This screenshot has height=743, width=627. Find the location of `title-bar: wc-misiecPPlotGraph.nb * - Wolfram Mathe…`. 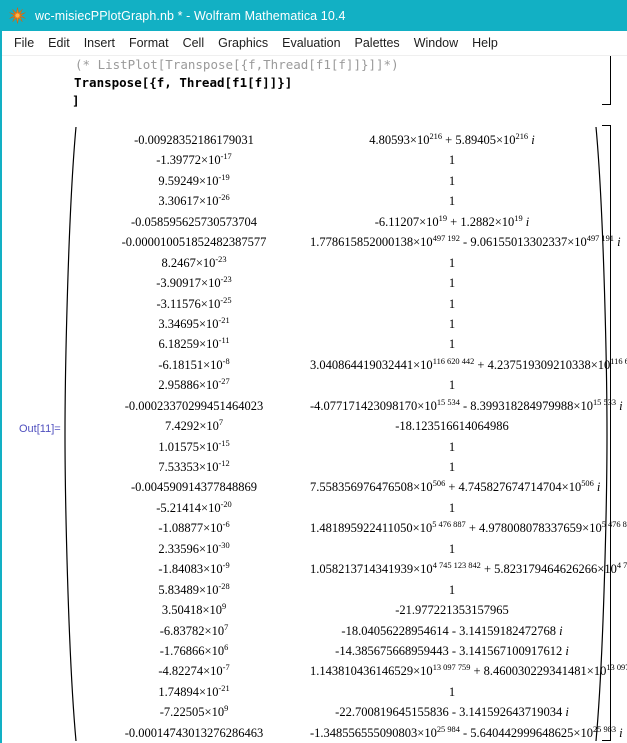

title-bar: wc-misiecPPlotGraph.nb * - Wolfram Mathe… is located at coordinates (313, 15).